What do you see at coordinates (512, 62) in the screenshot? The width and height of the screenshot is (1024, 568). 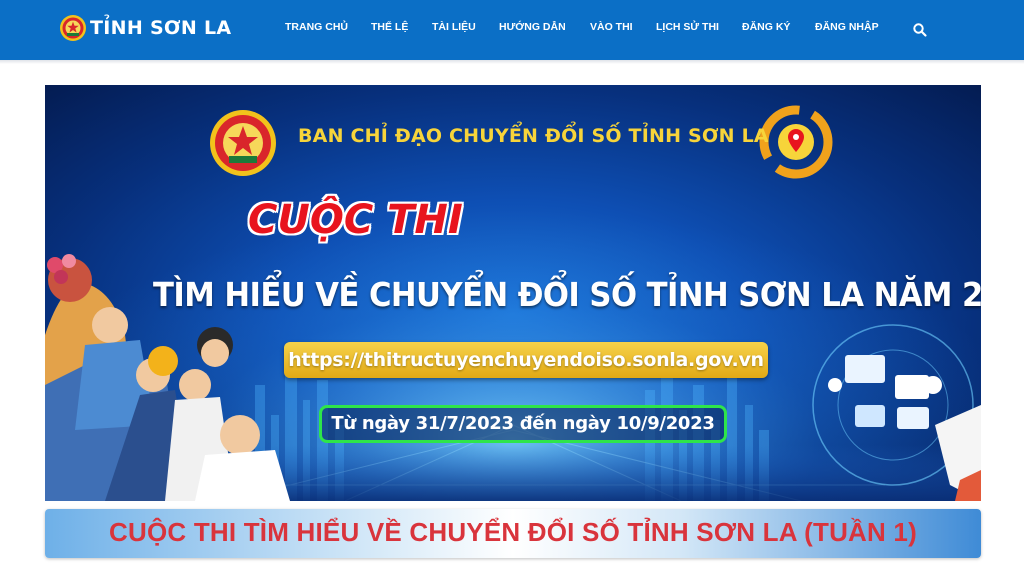 I see `header-divider` at bounding box center [512, 62].